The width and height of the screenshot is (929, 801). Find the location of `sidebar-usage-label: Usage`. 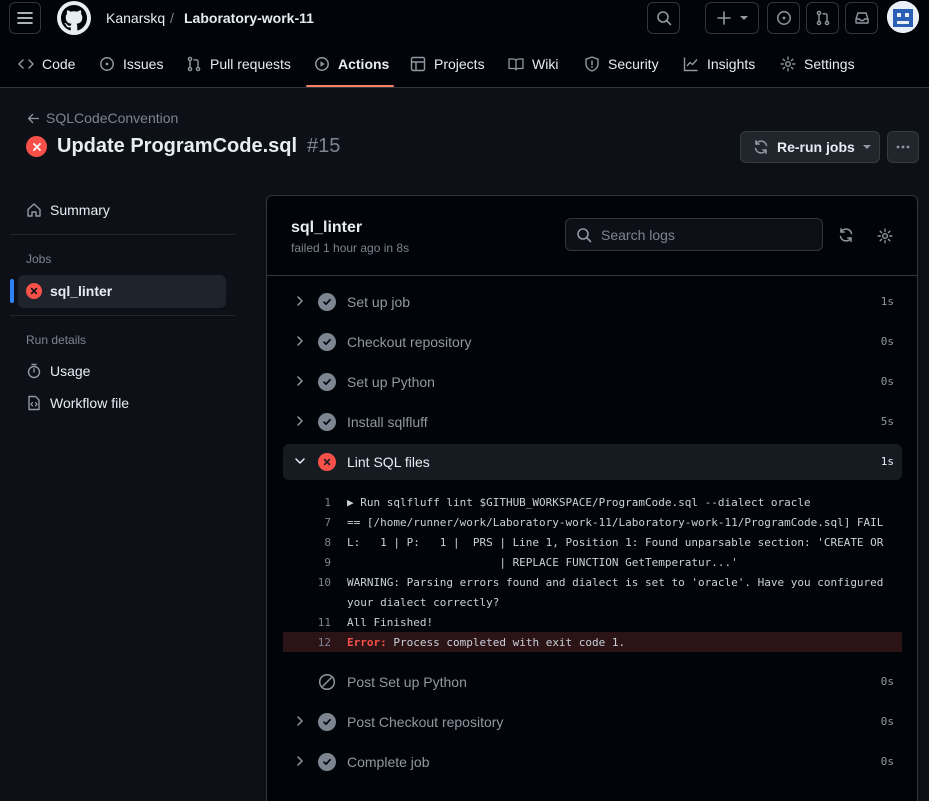

sidebar-usage-label: Usage is located at coordinates (70, 371).